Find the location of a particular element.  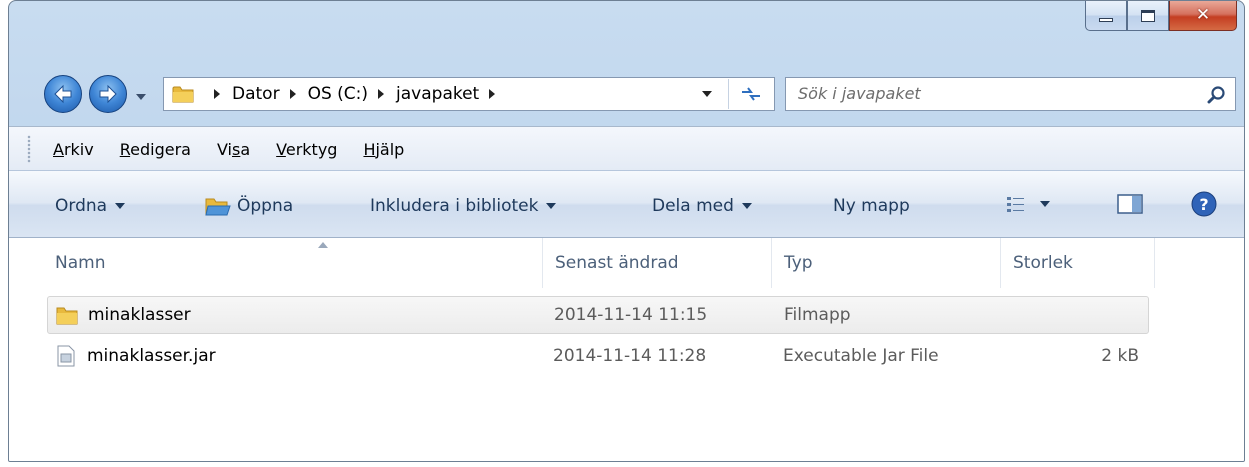

address-history-dropdown-icon is located at coordinates (707, 94).